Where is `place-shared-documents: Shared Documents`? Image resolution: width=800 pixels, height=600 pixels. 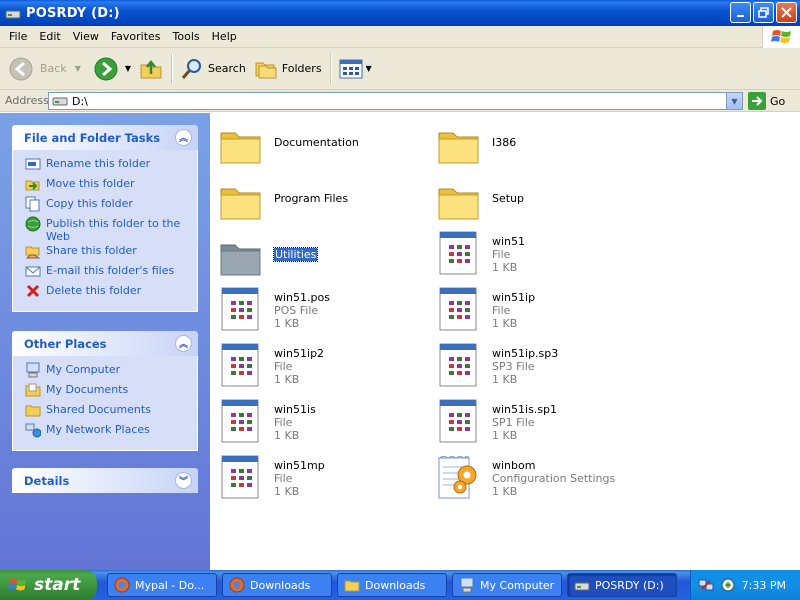 place-shared-documents: Shared Documents is located at coordinates (107, 412).